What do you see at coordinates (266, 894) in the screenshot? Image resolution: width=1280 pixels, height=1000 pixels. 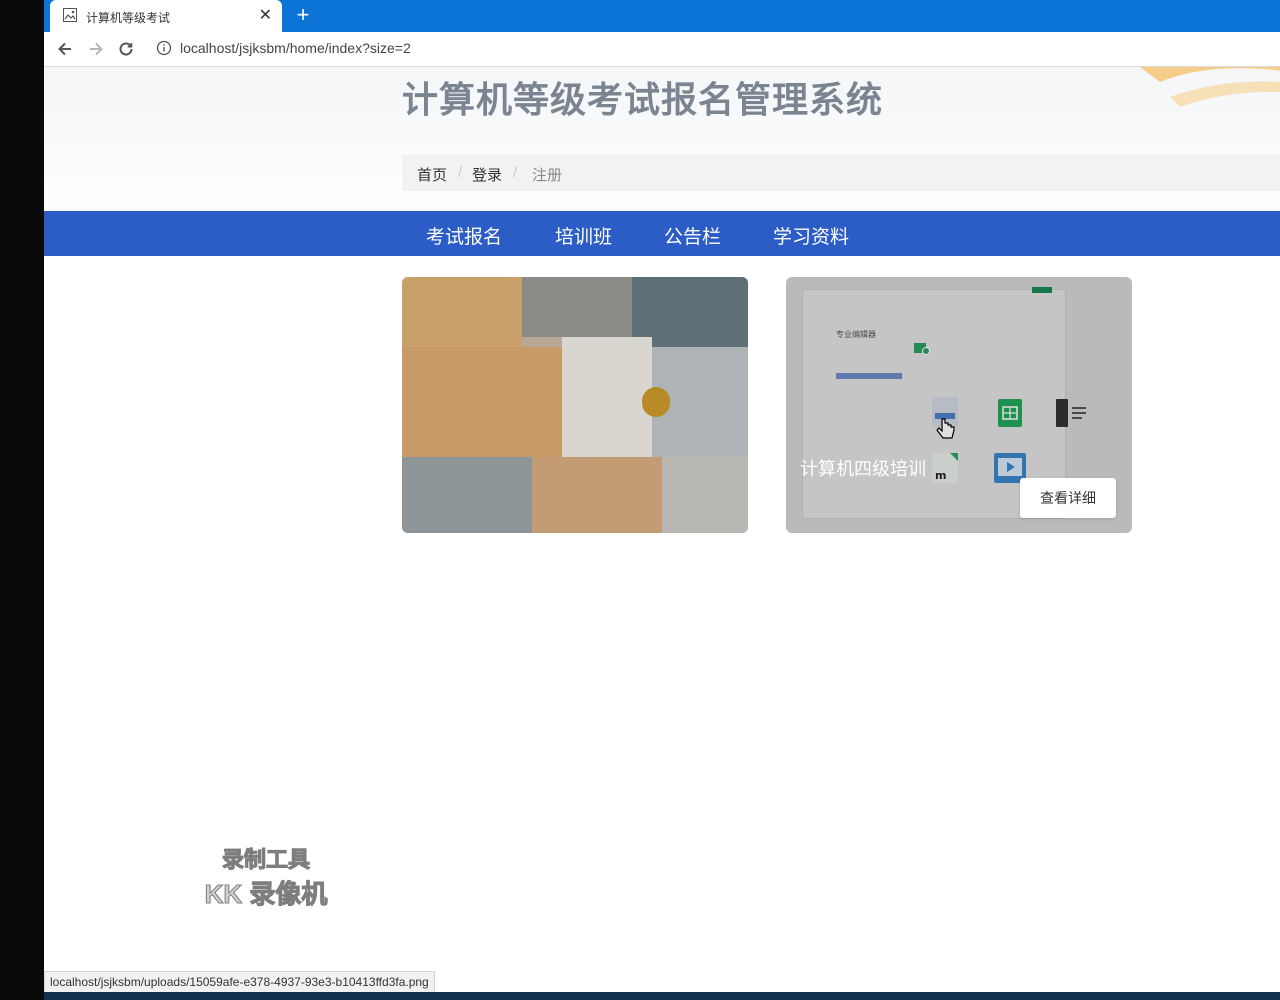 I see `watermark-line: KK 录像机` at bounding box center [266, 894].